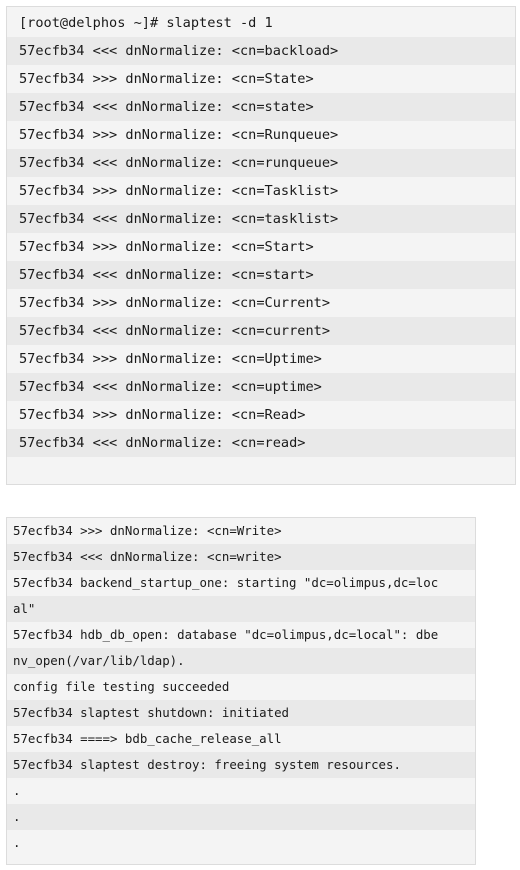 This screenshot has width=520, height=870. Describe the element at coordinates (166, 247) in the screenshot. I see `terminal-line: 57ecfb34 >>> dnNormalize: <cn=Start>` at that location.